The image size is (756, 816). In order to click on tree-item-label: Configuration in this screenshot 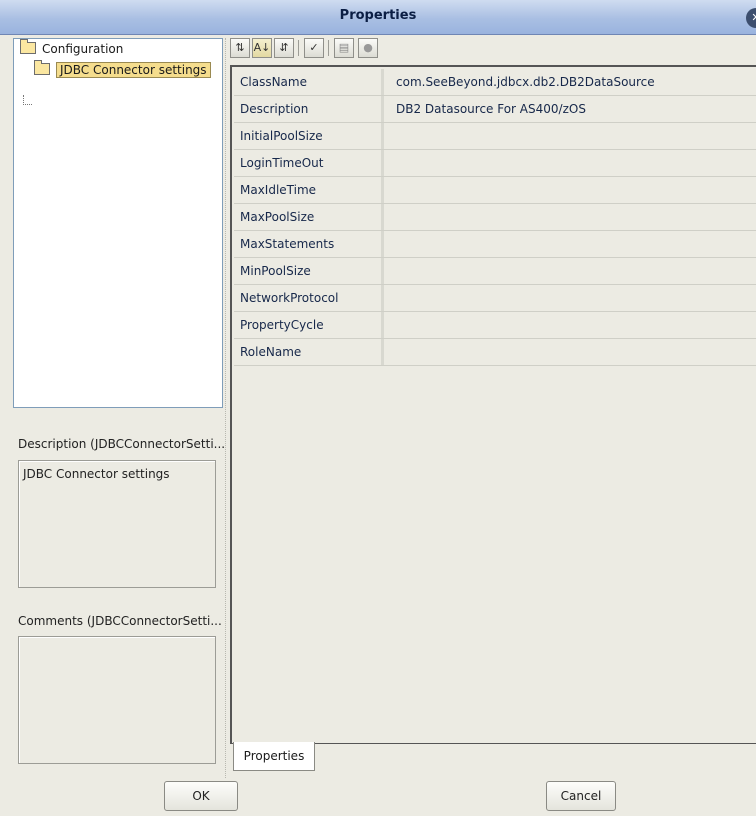, I will do `click(83, 49)`.